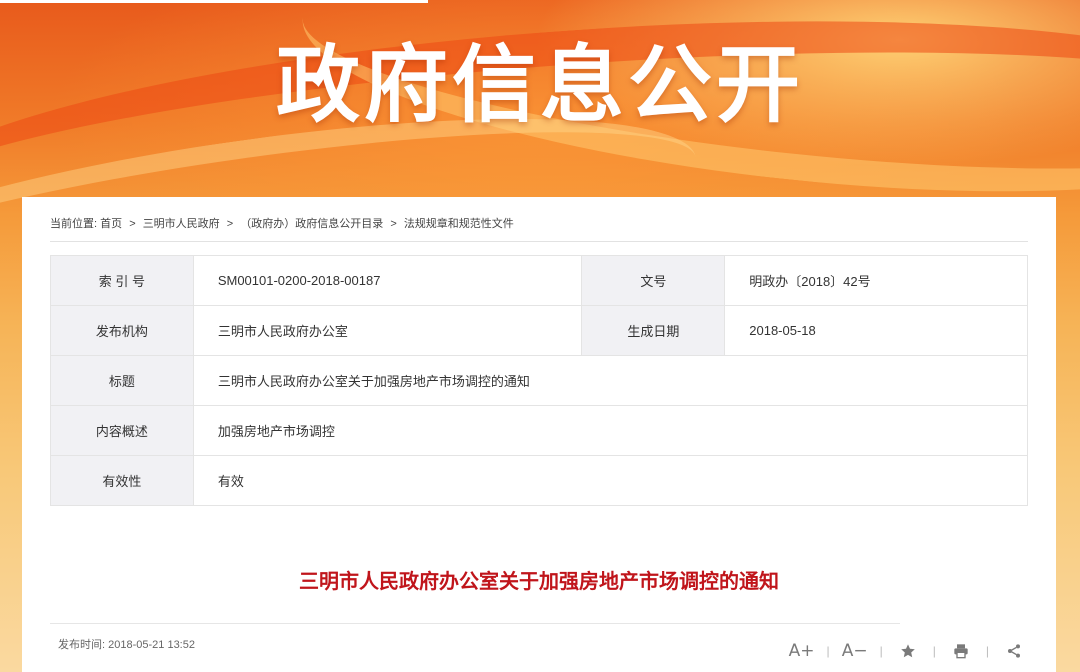 The image size is (1080, 672). I want to click on print-icon, so click(961, 651).